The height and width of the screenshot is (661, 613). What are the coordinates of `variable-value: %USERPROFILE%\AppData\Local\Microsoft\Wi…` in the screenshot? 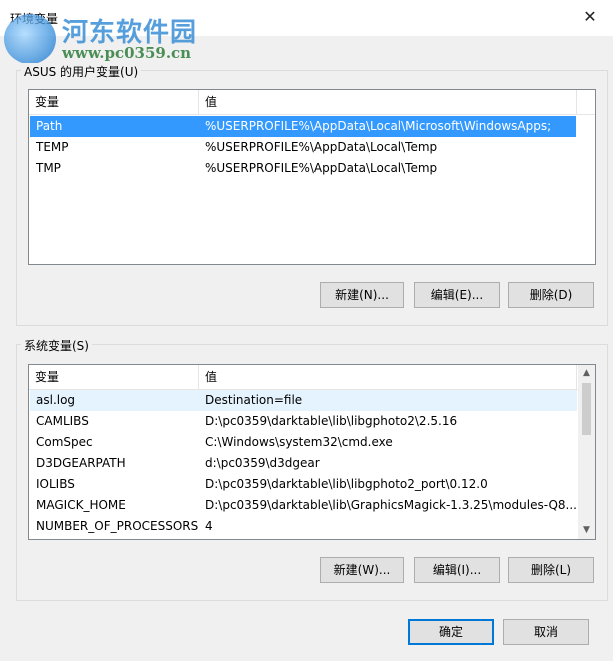 It's located at (378, 126).